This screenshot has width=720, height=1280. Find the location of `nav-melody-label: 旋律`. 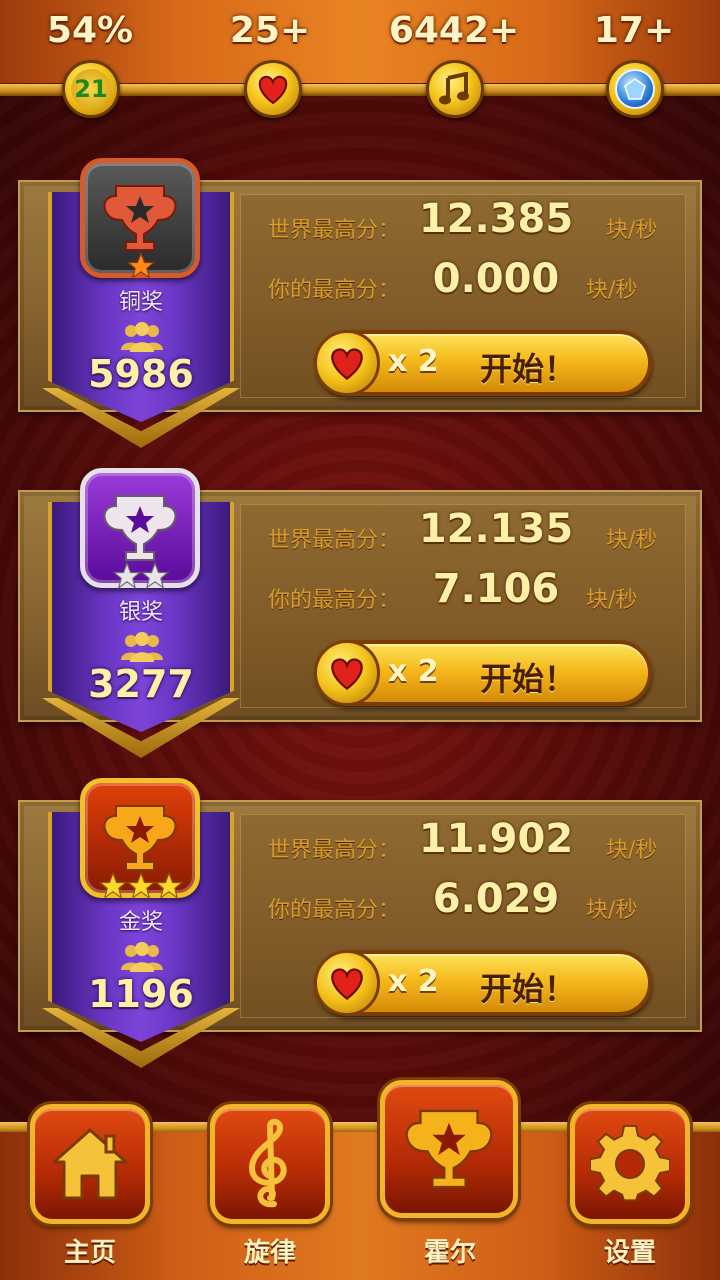

nav-melody-label: 旋律 is located at coordinates (269, 1253).